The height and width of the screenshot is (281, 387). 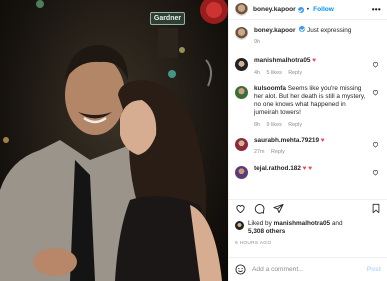 I want to click on comment-icon, so click(x=259, y=208).